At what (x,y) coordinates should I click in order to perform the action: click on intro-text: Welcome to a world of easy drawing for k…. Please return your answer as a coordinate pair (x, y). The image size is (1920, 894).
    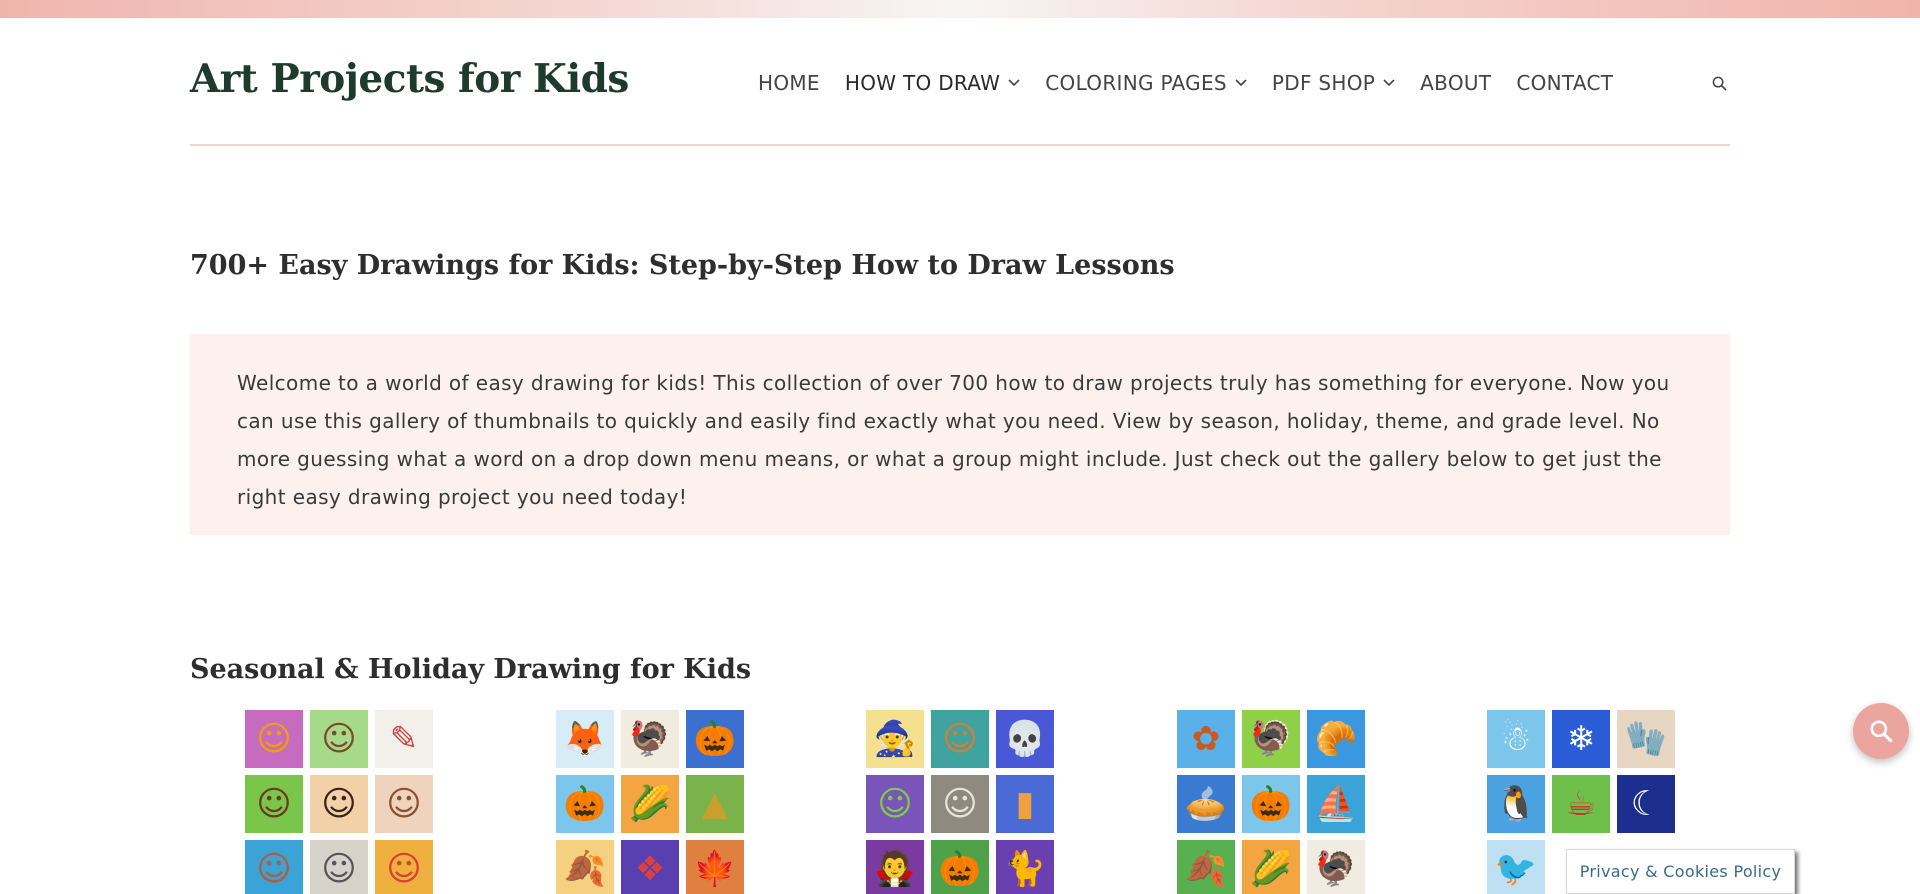
    Looking at the image, I should click on (953, 440).